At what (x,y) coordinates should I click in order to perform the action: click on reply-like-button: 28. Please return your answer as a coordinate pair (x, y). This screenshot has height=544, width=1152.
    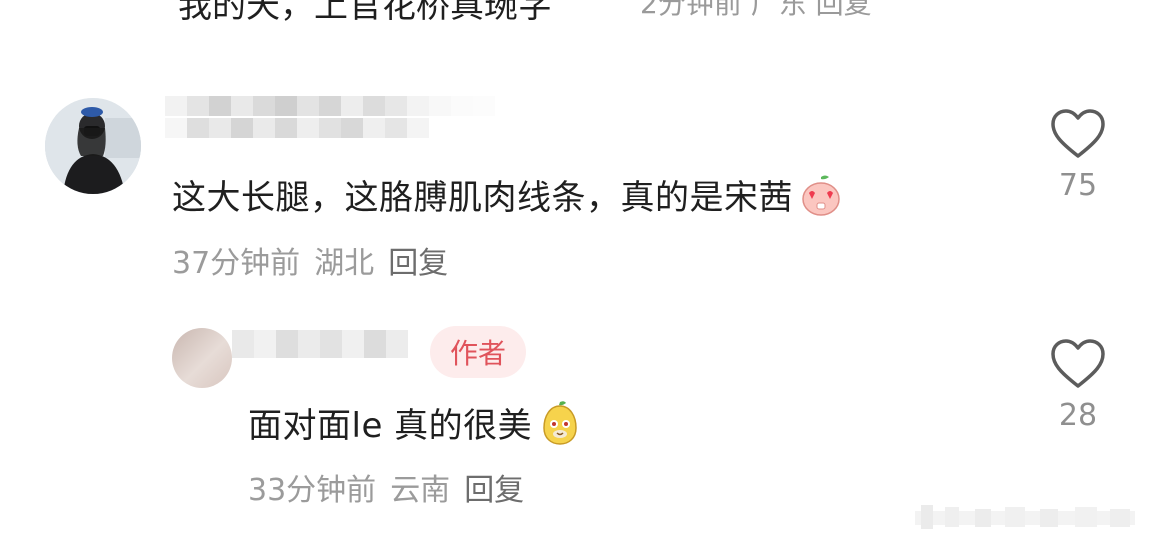
    Looking at the image, I should click on (1078, 385).